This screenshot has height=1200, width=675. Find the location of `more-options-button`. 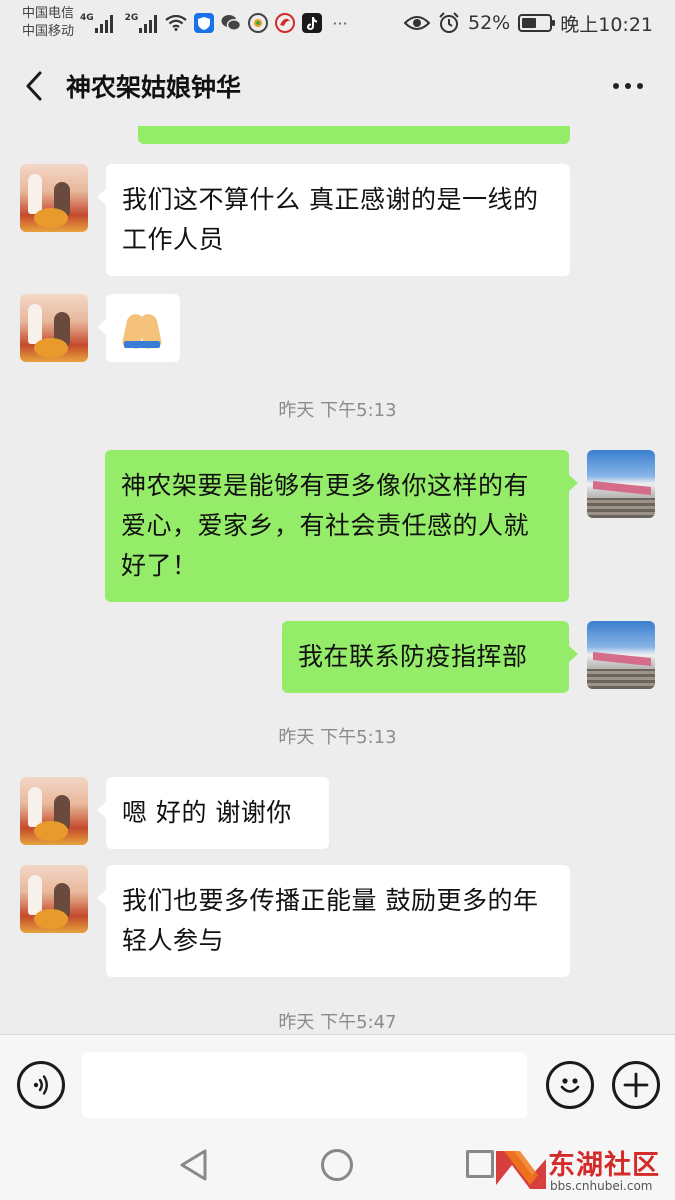

more-options-button is located at coordinates (628, 86).